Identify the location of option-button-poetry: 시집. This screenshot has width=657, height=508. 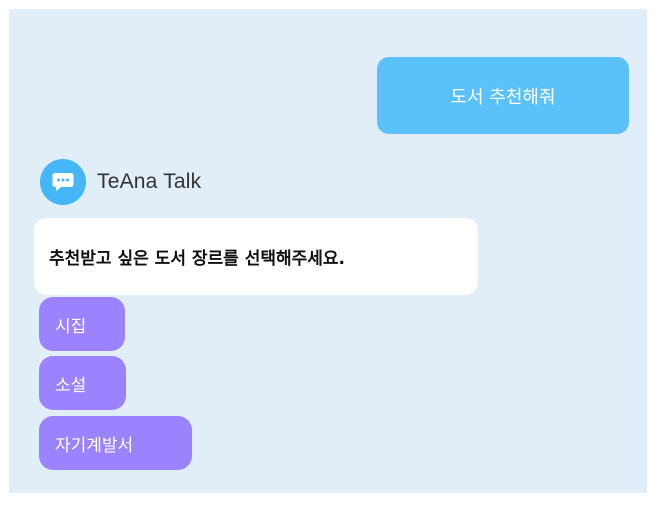
(82, 324).